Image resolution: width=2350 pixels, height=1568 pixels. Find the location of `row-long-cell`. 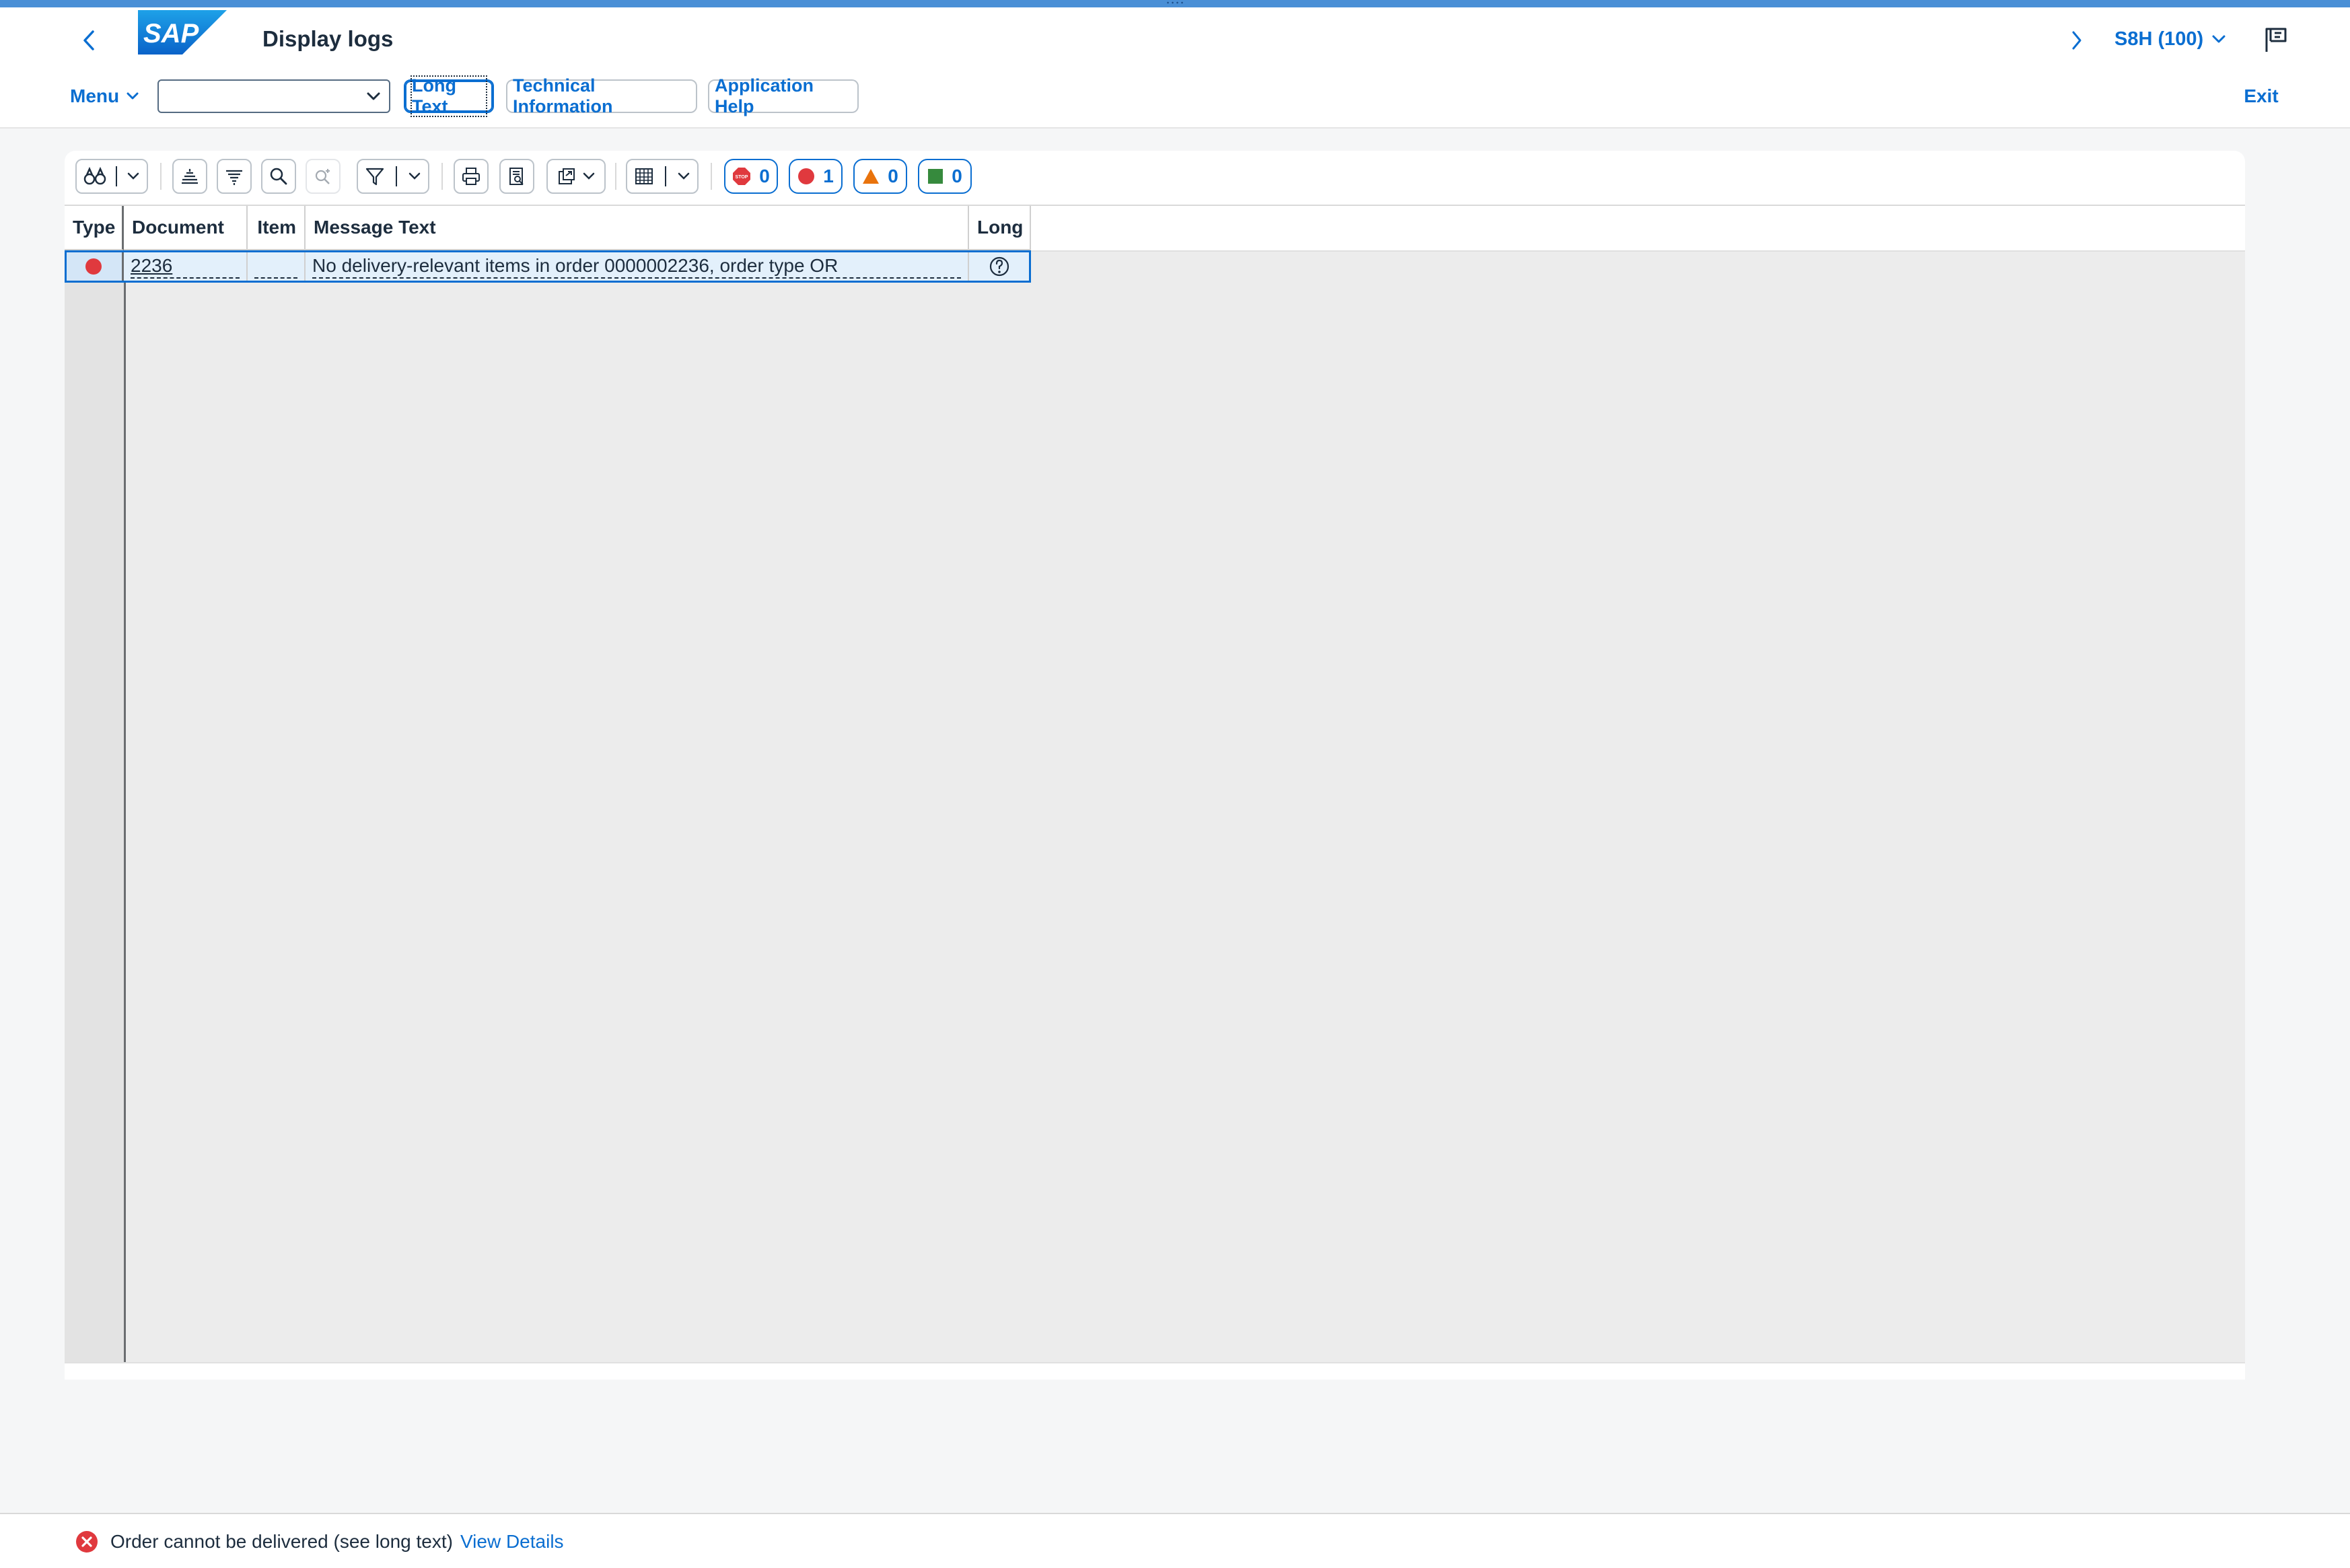

row-long-cell is located at coordinates (1000, 266).